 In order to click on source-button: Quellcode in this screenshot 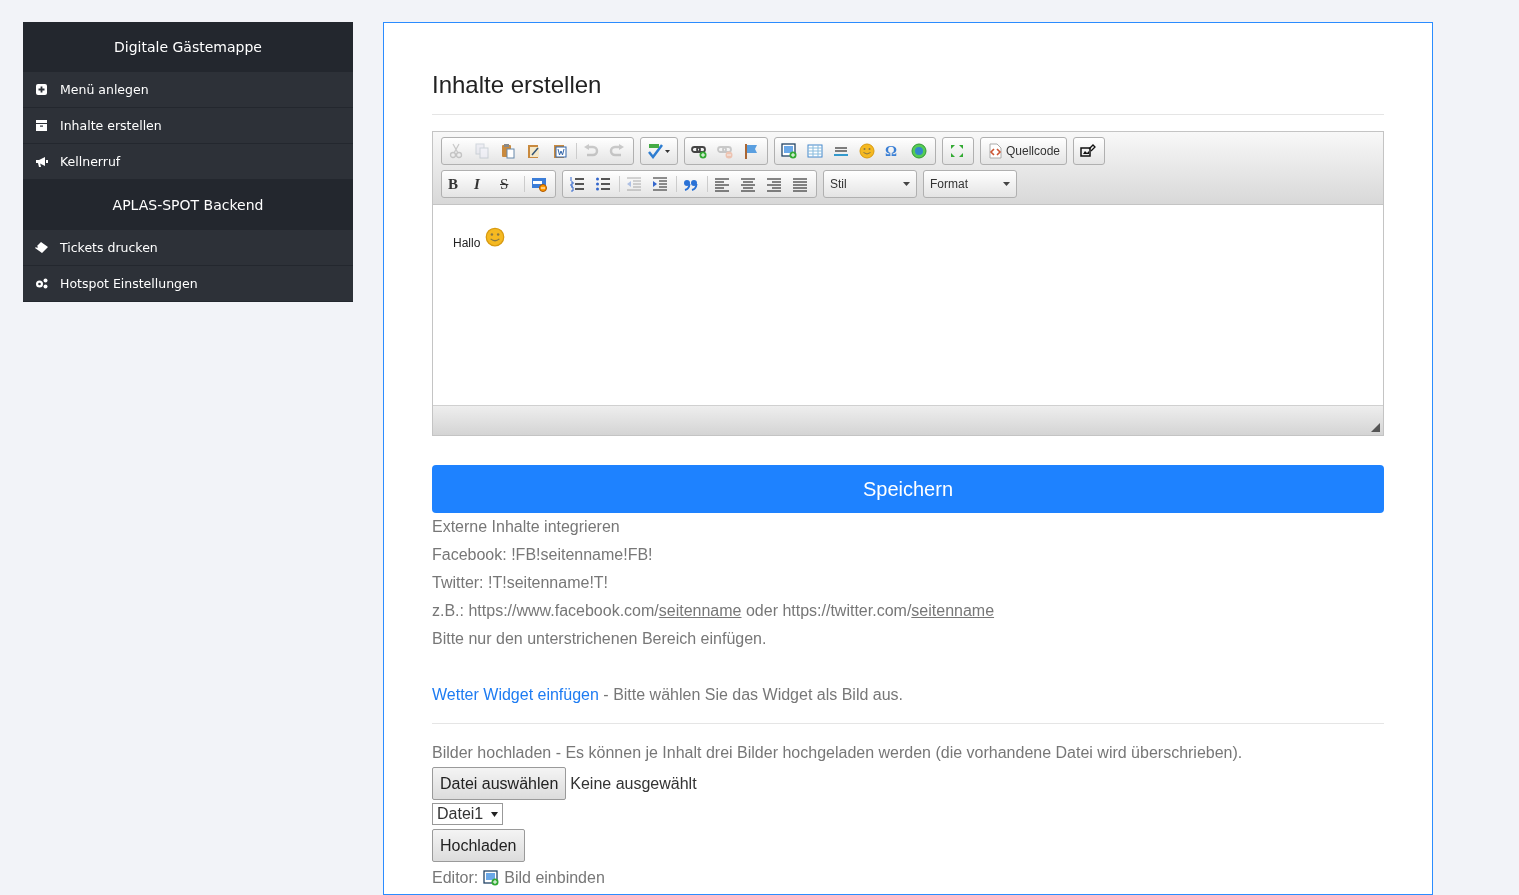, I will do `click(1024, 151)`.